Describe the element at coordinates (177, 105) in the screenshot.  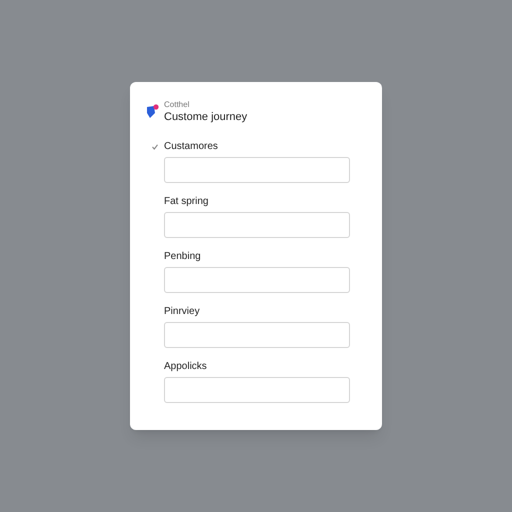
I see `app-subtitle: Cotthel` at that location.